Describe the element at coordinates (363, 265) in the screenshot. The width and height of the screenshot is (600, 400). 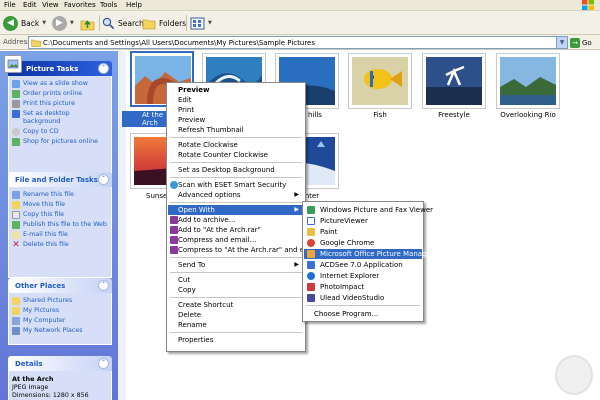
I see `open-with-acdsee: ACDSee 7.0 Application` at that location.